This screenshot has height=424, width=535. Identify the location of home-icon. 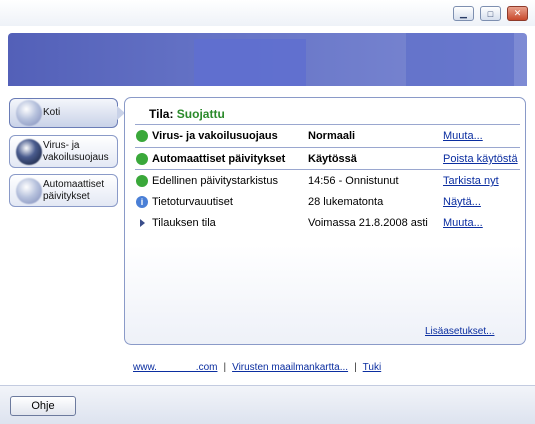
(29, 113).